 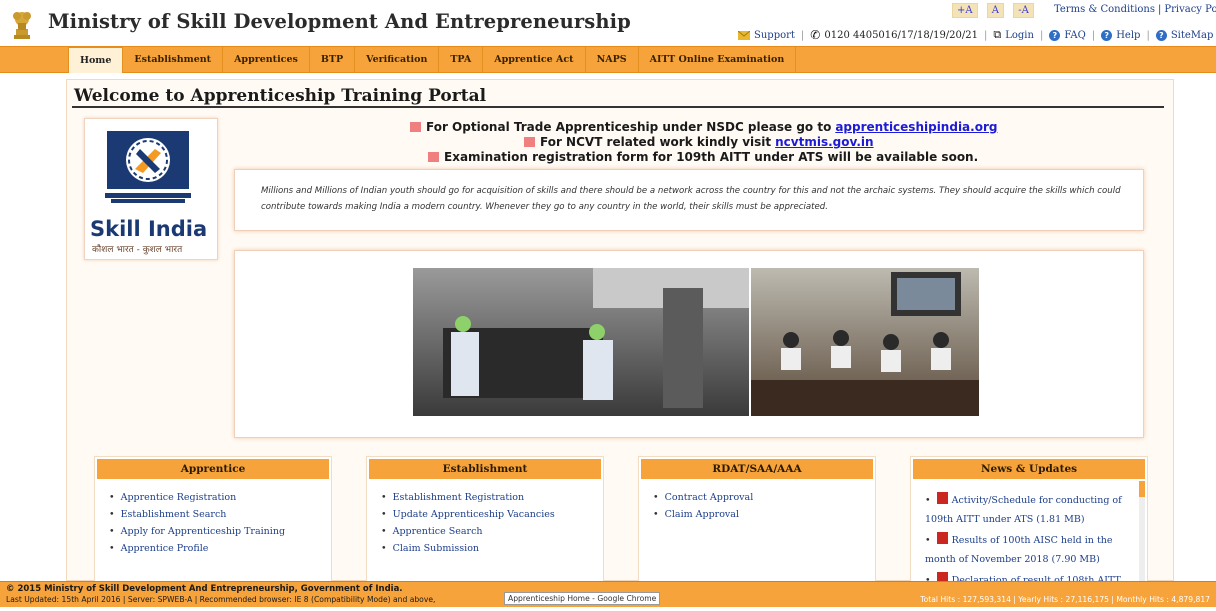 I want to click on nav-apprentices: Apprentices, so click(x=266, y=59).